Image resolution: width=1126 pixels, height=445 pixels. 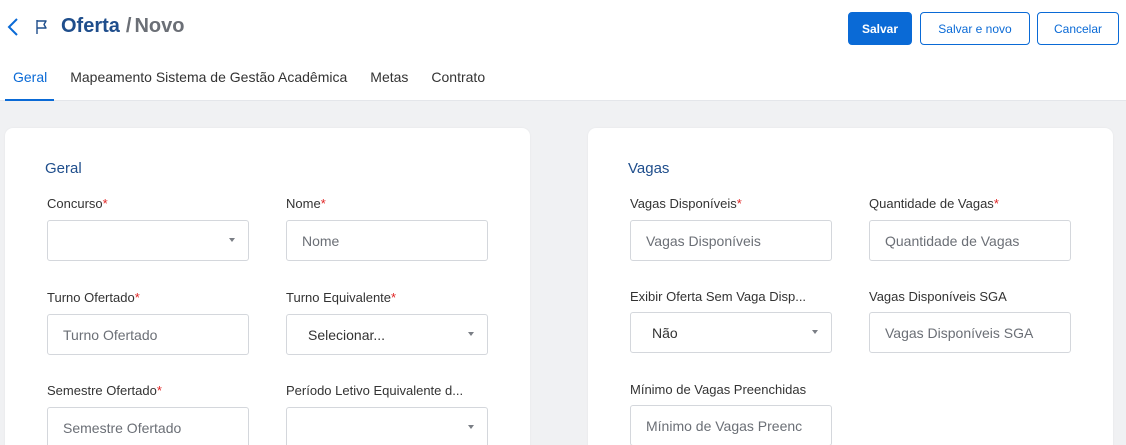 What do you see at coordinates (718, 389) in the screenshot?
I see `minimo-vagas-label: Mínimo de Vagas Preenchidas` at bounding box center [718, 389].